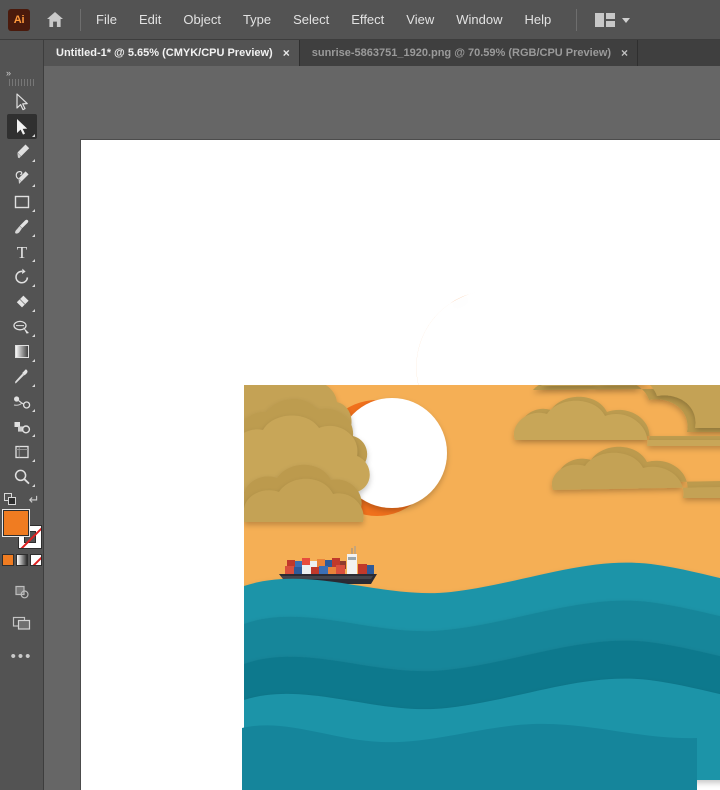  Describe the element at coordinates (202, 19) in the screenshot. I see `menu-item-object: Object` at that location.